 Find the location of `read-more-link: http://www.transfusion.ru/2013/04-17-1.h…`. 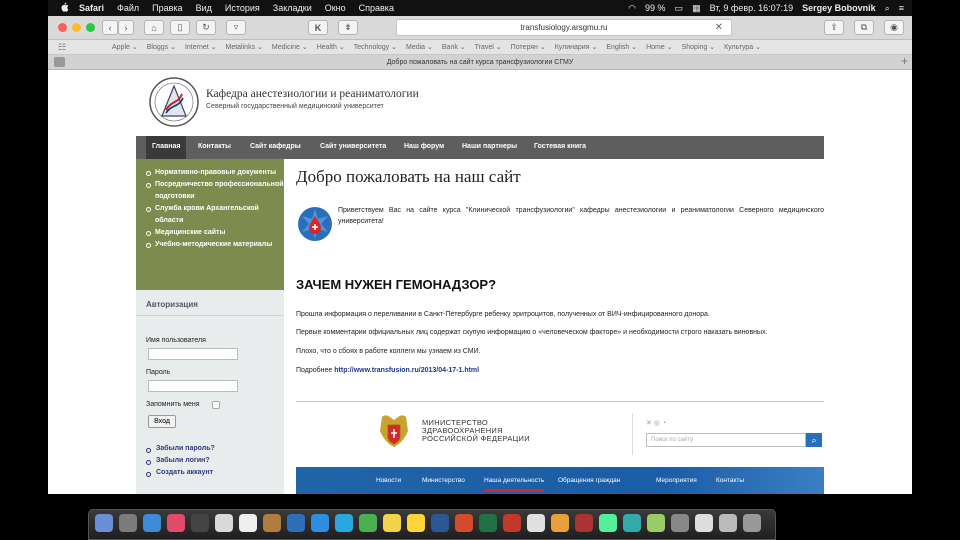

read-more-link: http://www.transfusion.ru/2013/04-17-1.h… is located at coordinates (406, 370).